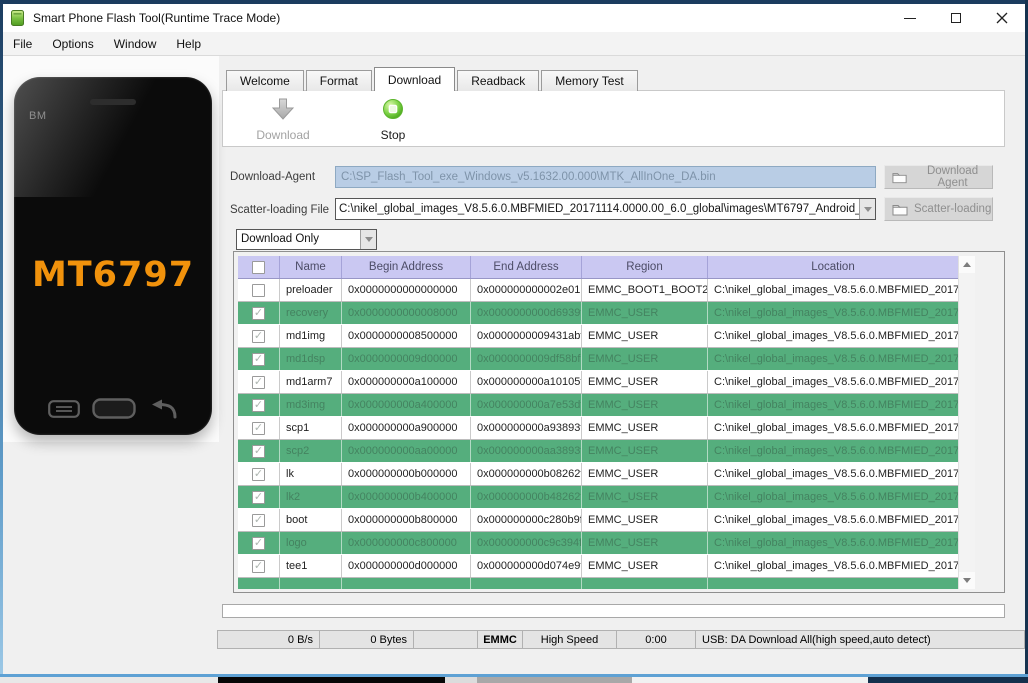  Describe the element at coordinates (406, 451) in the screenshot. I see `row-begin-address: 0x000000000aa00000` at that location.